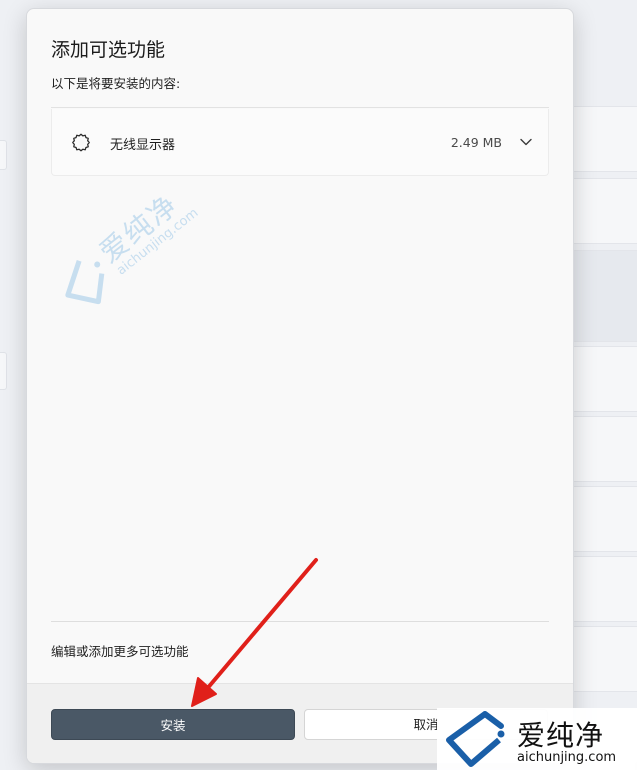  What do you see at coordinates (81, 143) in the screenshot?
I see `puzzle-gear-icon` at bounding box center [81, 143].